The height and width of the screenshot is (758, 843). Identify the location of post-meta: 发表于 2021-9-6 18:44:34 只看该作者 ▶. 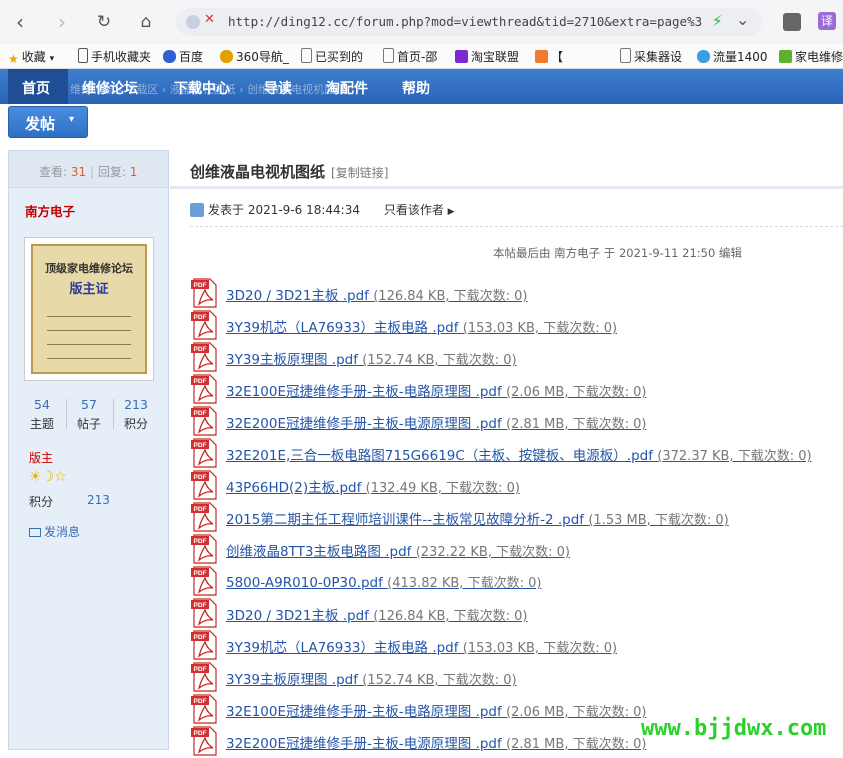
(322, 209).